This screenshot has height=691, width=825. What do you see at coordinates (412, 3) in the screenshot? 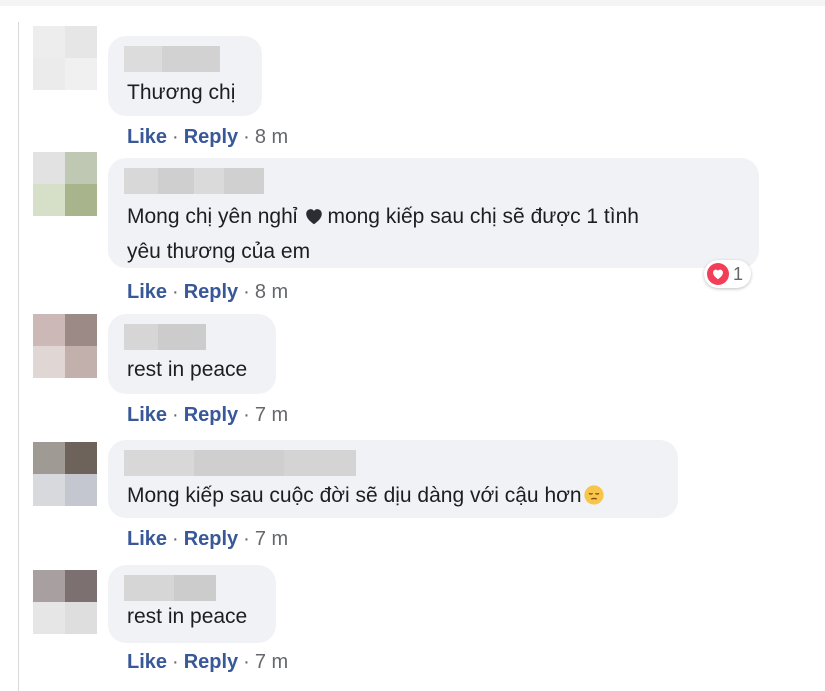
I see `top-border` at bounding box center [412, 3].